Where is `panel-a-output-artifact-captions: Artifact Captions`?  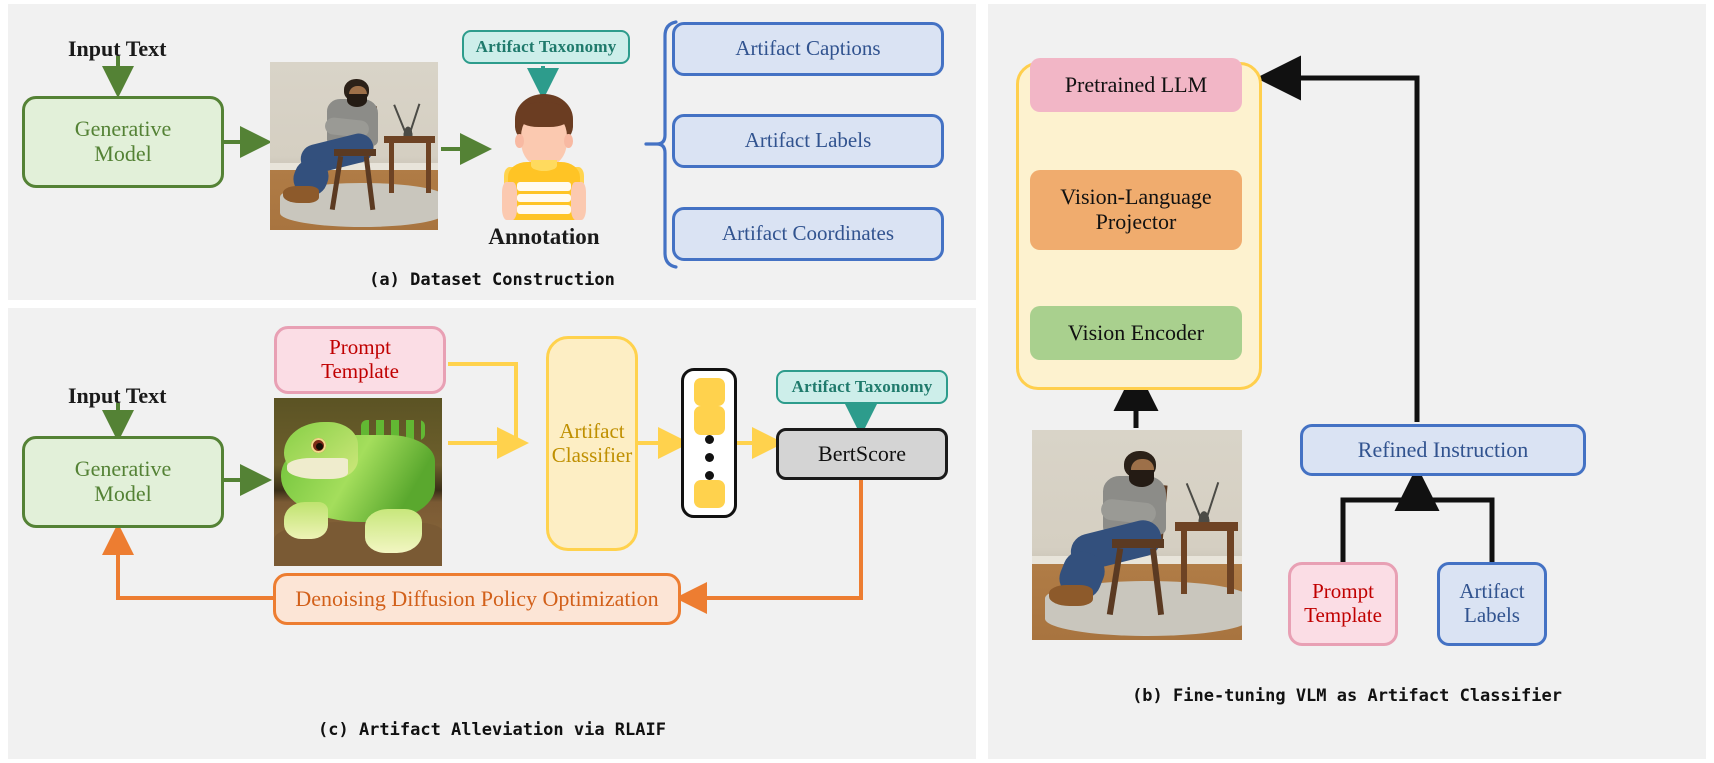 panel-a-output-artifact-captions: Artifact Captions is located at coordinates (808, 49).